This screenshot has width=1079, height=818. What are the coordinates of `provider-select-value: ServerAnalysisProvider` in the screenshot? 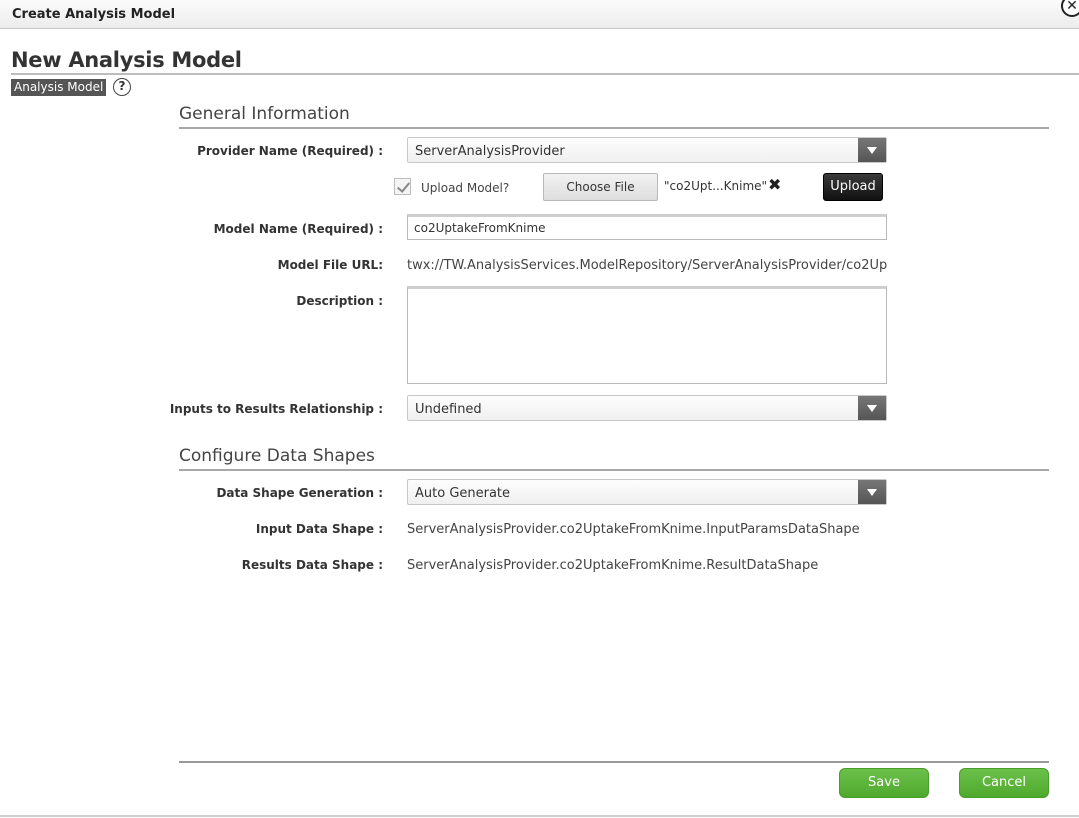 It's located at (490, 151).